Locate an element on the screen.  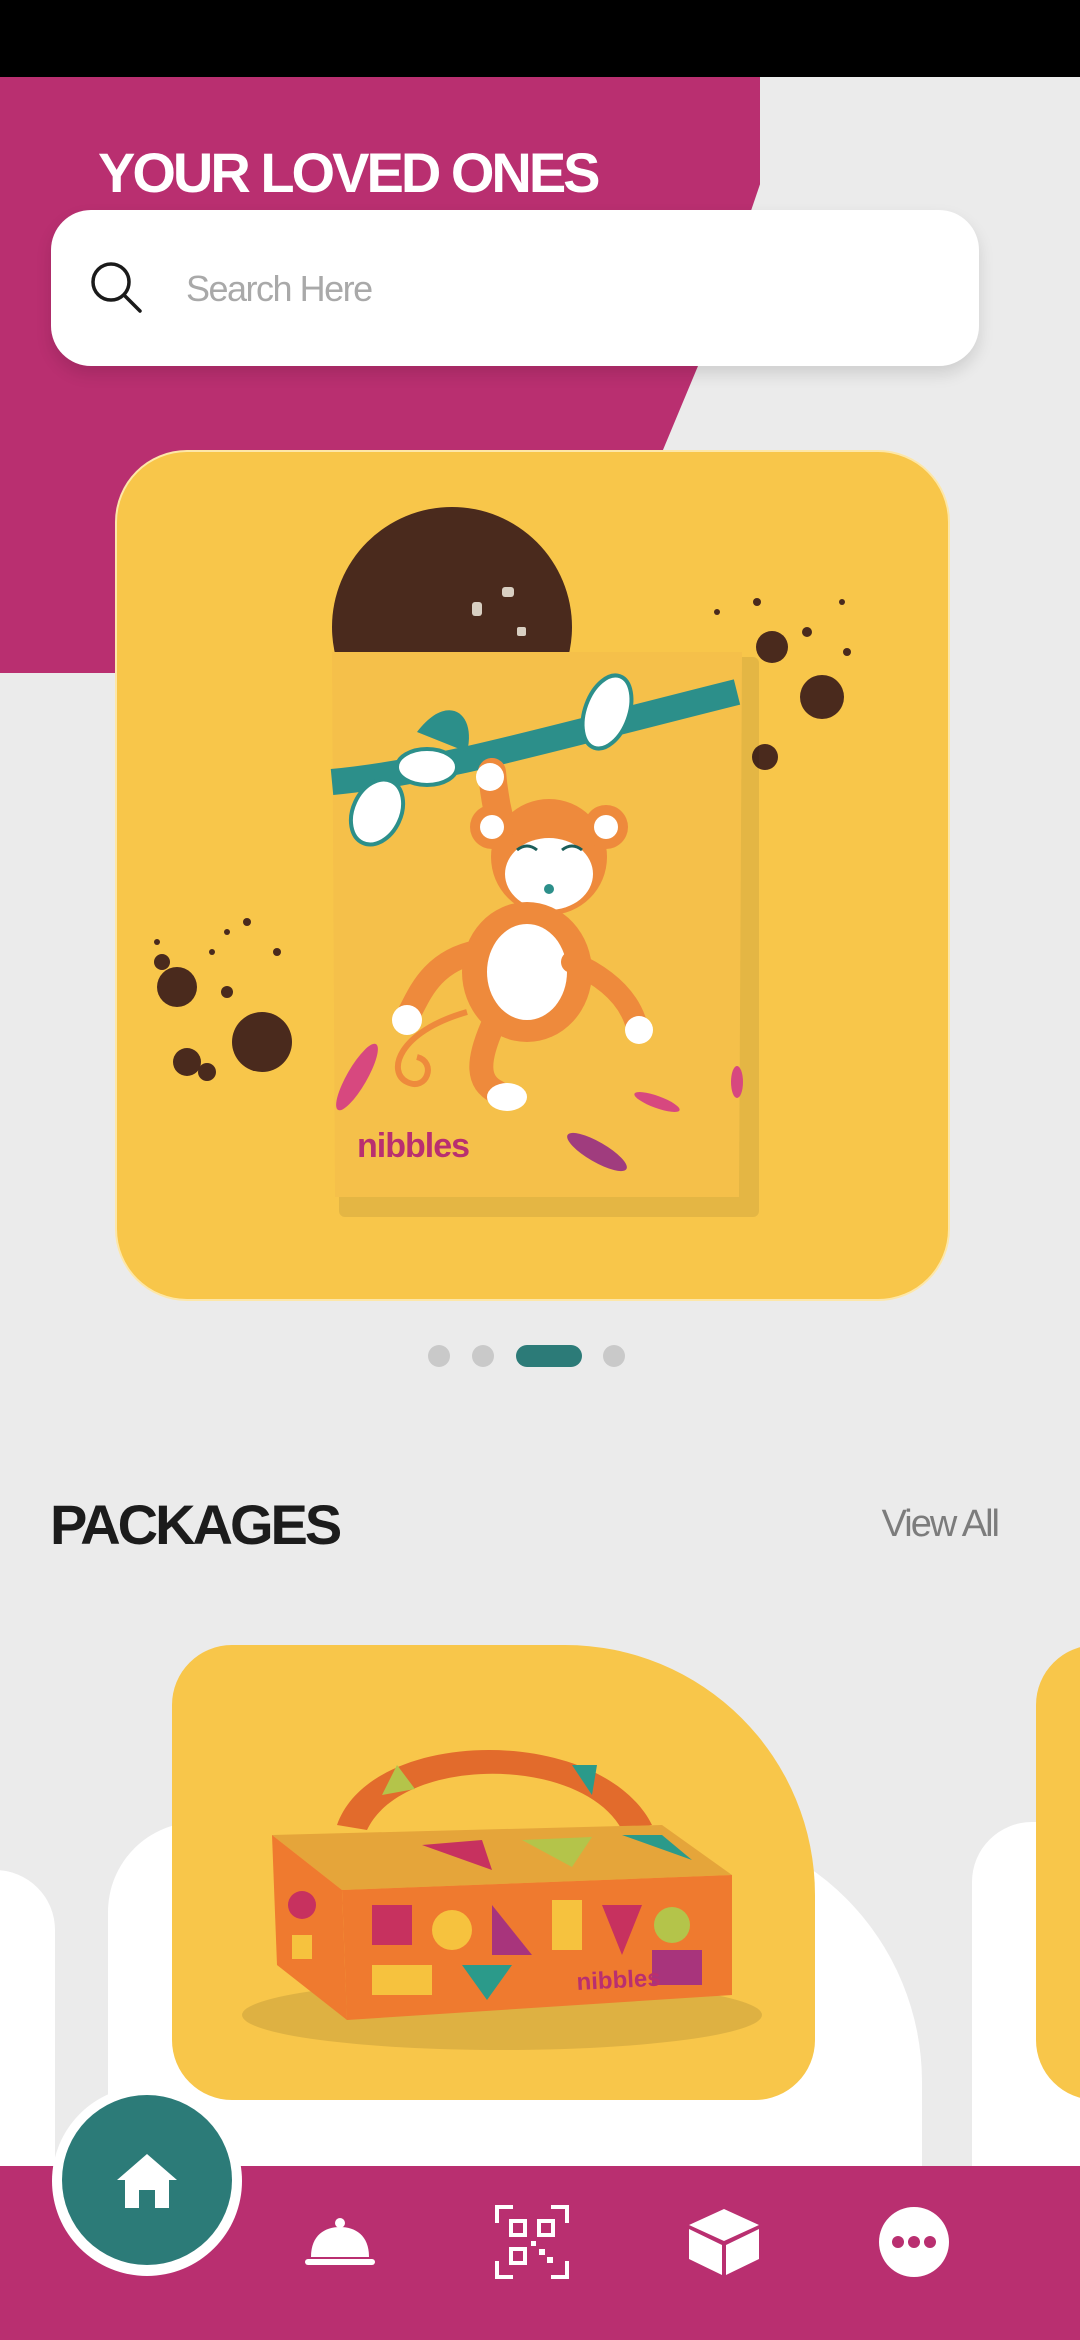
qr-code-icon is located at coordinates (532, 2242).